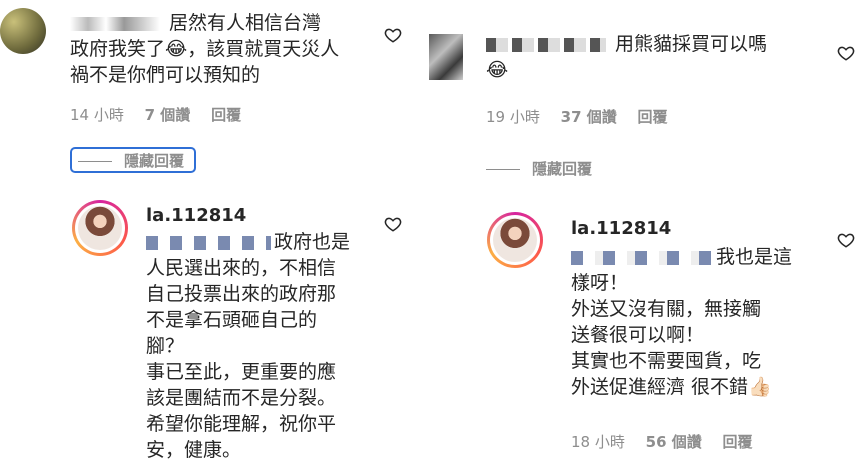 Image resolution: width=858 pixels, height=460 pixels. What do you see at coordinates (165, 346) in the screenshot?
I see `reply-line-5: 腳？` at bounding box center [165, 346].